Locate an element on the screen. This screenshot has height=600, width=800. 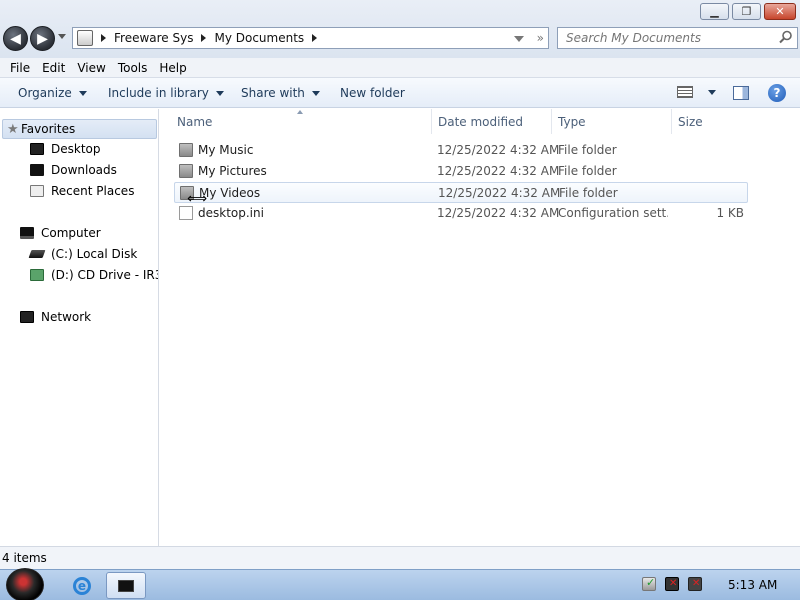
window-icon is located at coordinates (126, 585).